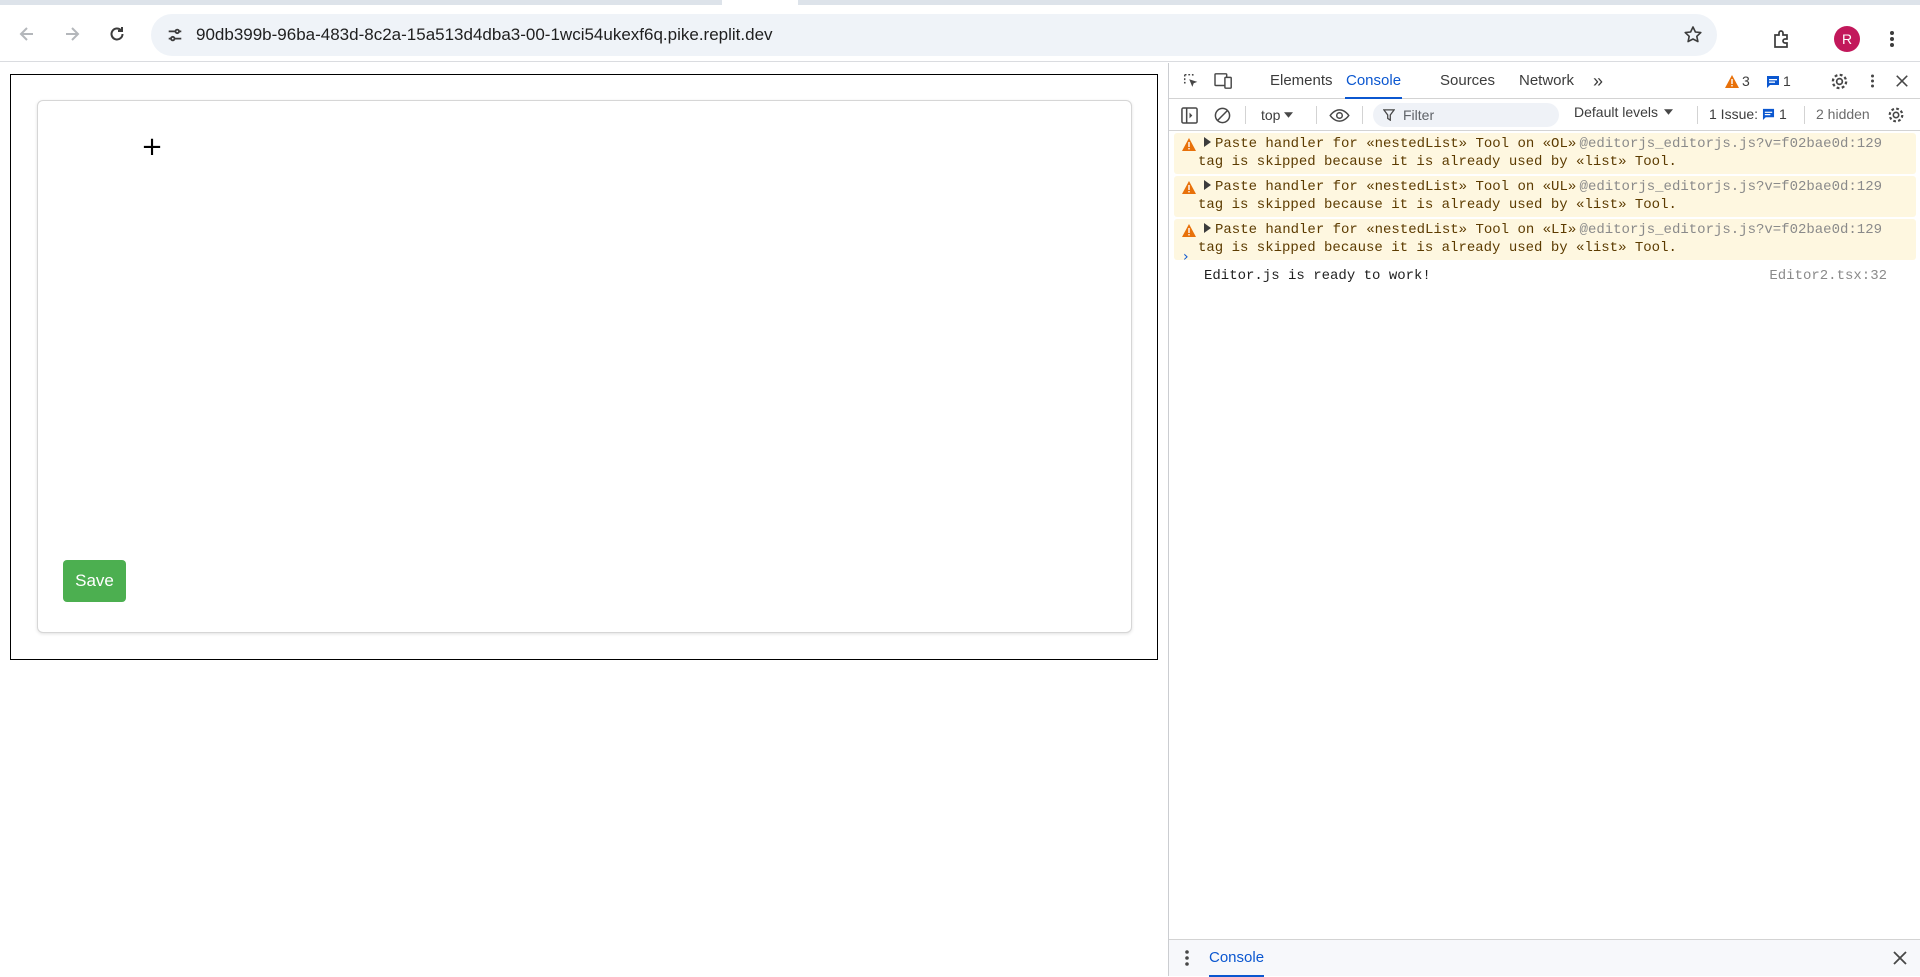 The height and width of the screenshot is (977, 1920). Describe the element at coordinates (1466, 115) in the screenshot. I see `filter-input: Filter` at that location.